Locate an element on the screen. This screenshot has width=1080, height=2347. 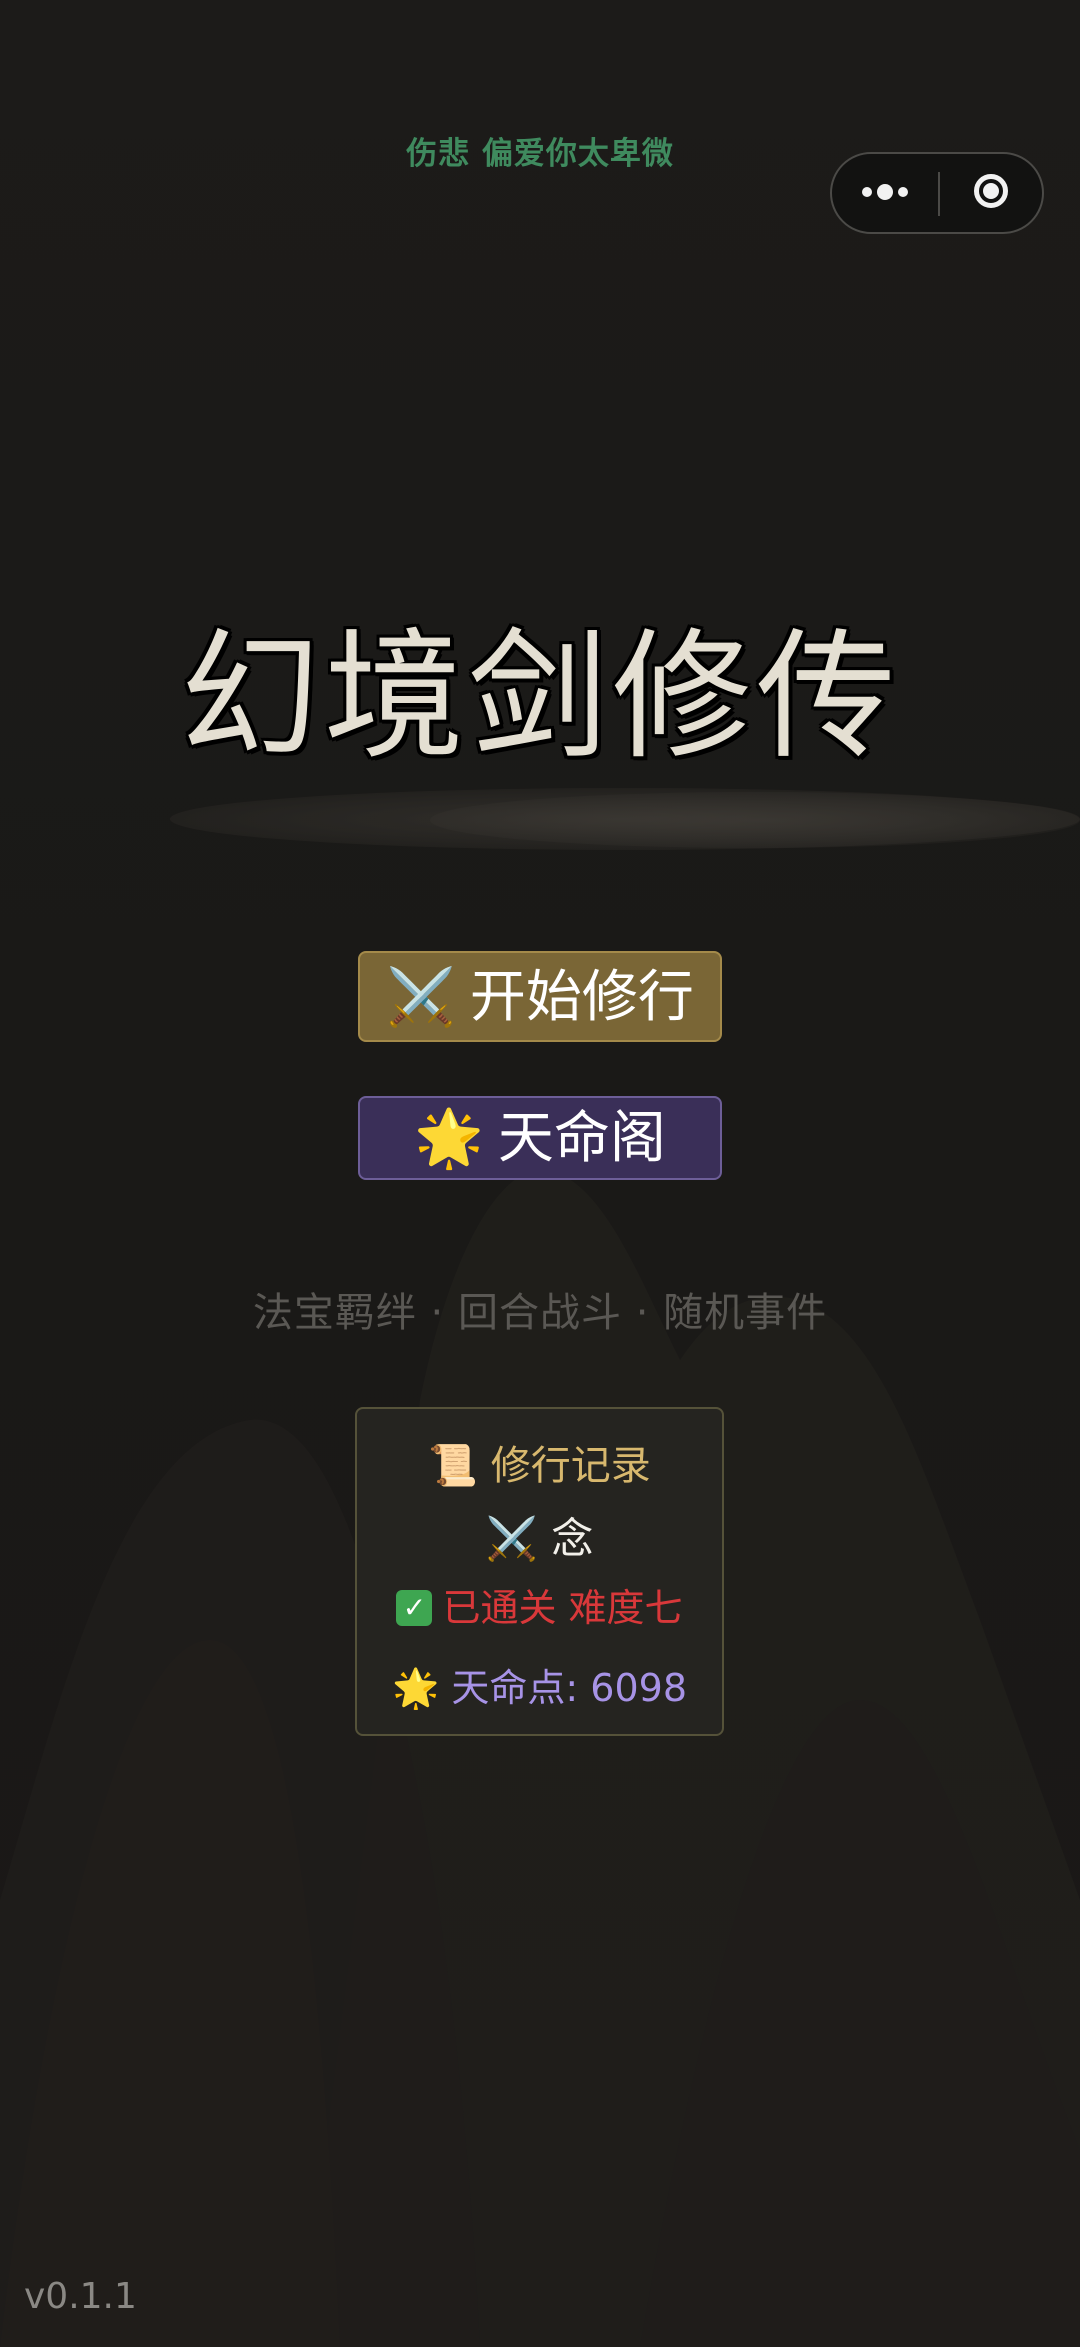
start-cultivation-button: ⚔️ 开始修行 is located at coordinates (540, 996).